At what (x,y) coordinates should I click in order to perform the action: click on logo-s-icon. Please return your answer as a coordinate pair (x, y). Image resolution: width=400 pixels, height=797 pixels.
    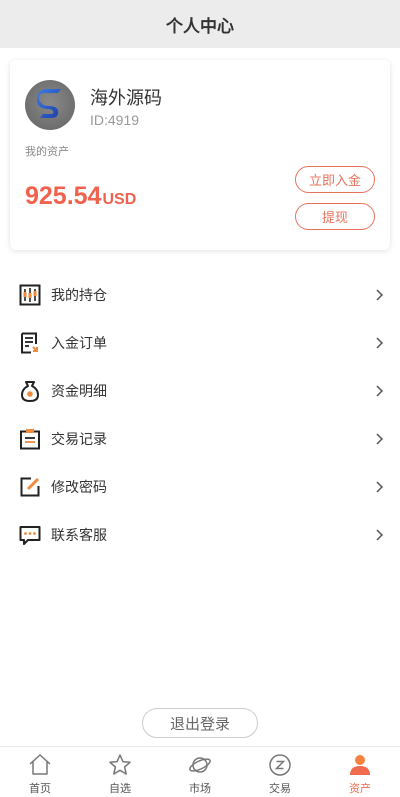
    Looking at the image, I should click on (49, 103).